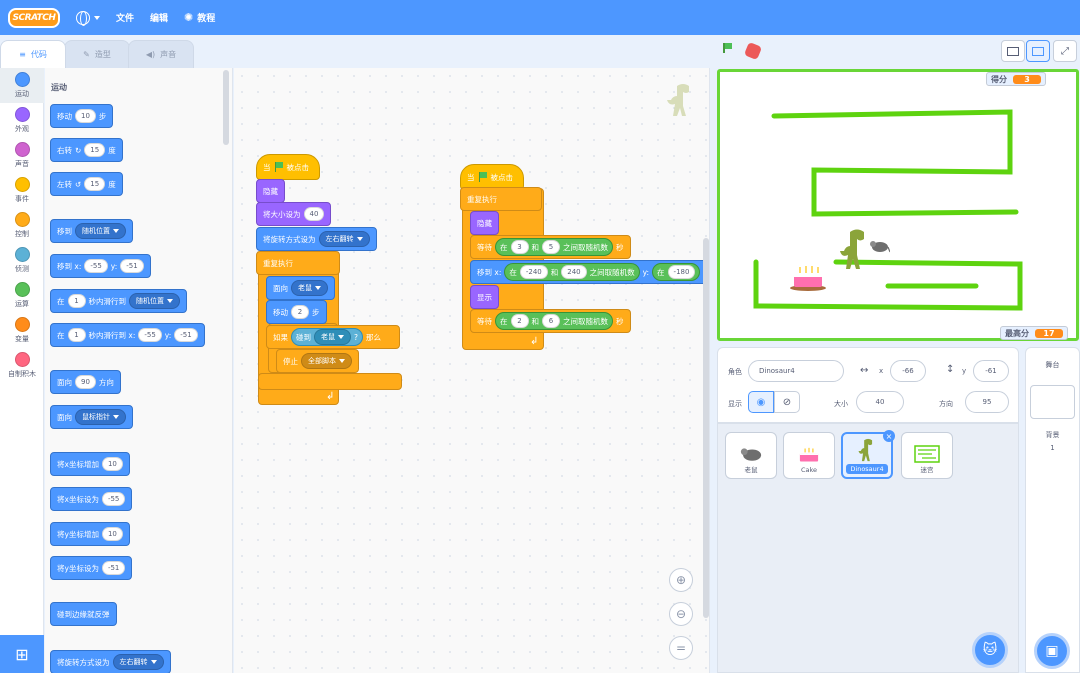 This screenshot has width=1080, height=673. Describe the element at coordinates (868, 454) in the screenshot. I see `sprite-thumb-dinosaur4: × Dinosaur4` at that location.